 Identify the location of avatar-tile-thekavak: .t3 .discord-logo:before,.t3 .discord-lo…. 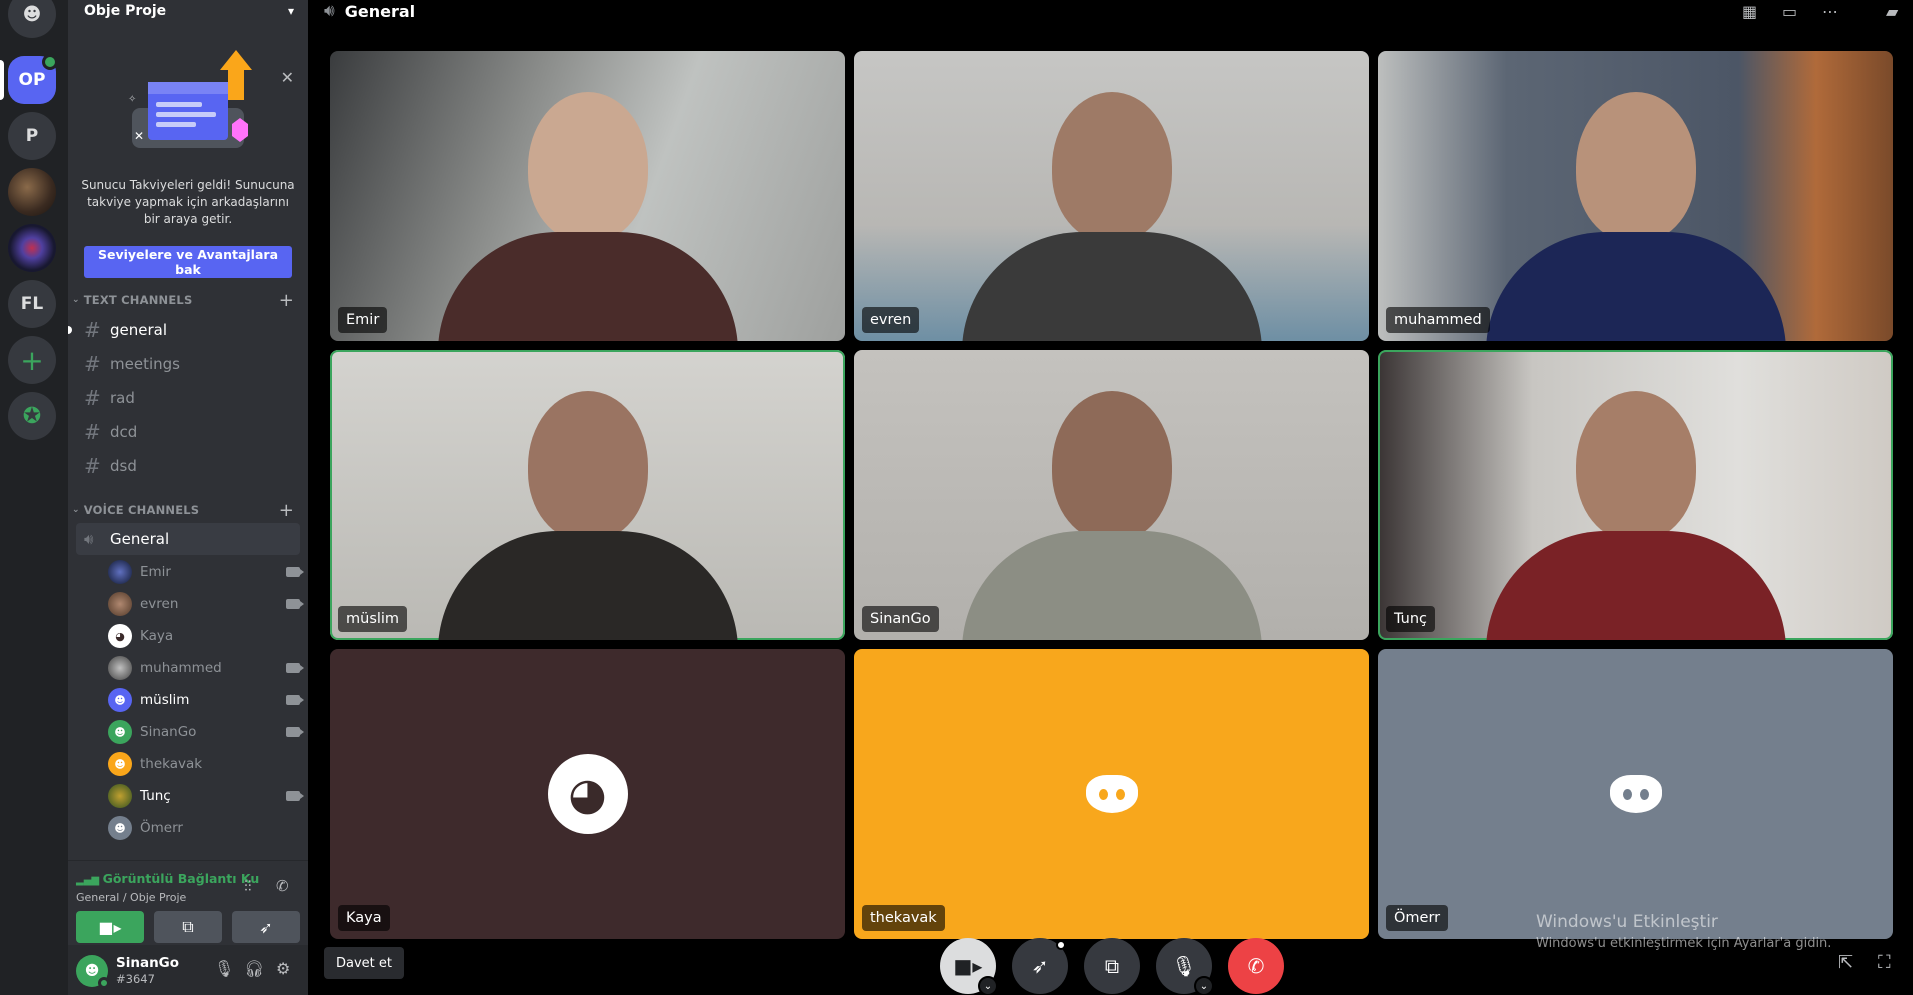
(1111, 794).